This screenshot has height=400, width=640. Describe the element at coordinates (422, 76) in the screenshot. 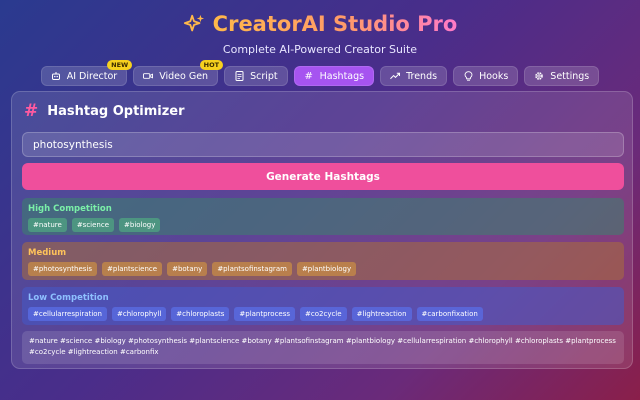

I see `tab-label: Trends` at that location.